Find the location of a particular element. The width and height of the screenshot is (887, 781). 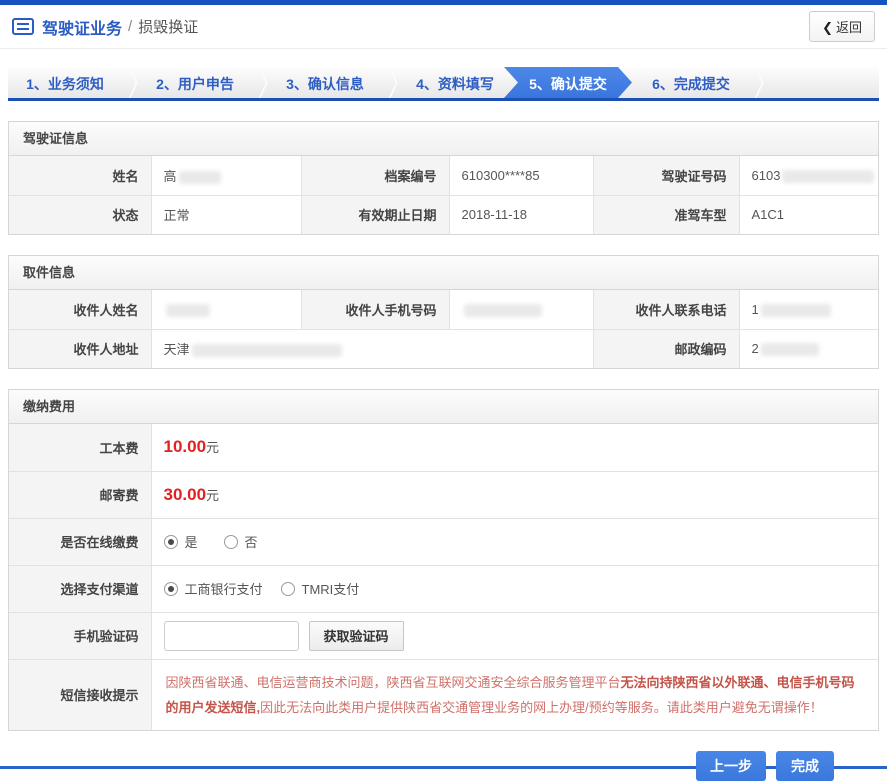

online-payment-label: 是否在线缴费 is located at coordinates (80, 541).